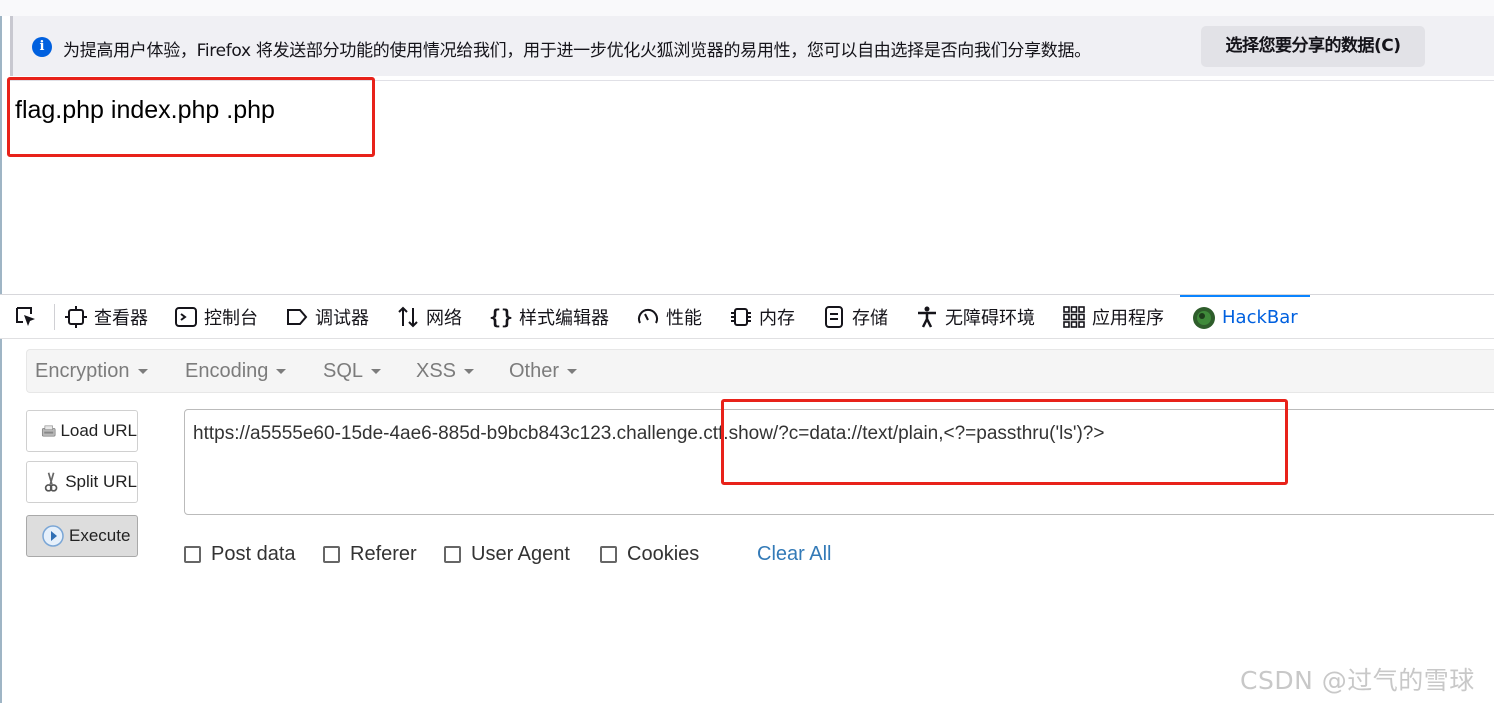 This screenshot has width=1494, height=703. I want to click on choose-data-share-button: 选择您要分享的数据(C), so click(1313, 46).